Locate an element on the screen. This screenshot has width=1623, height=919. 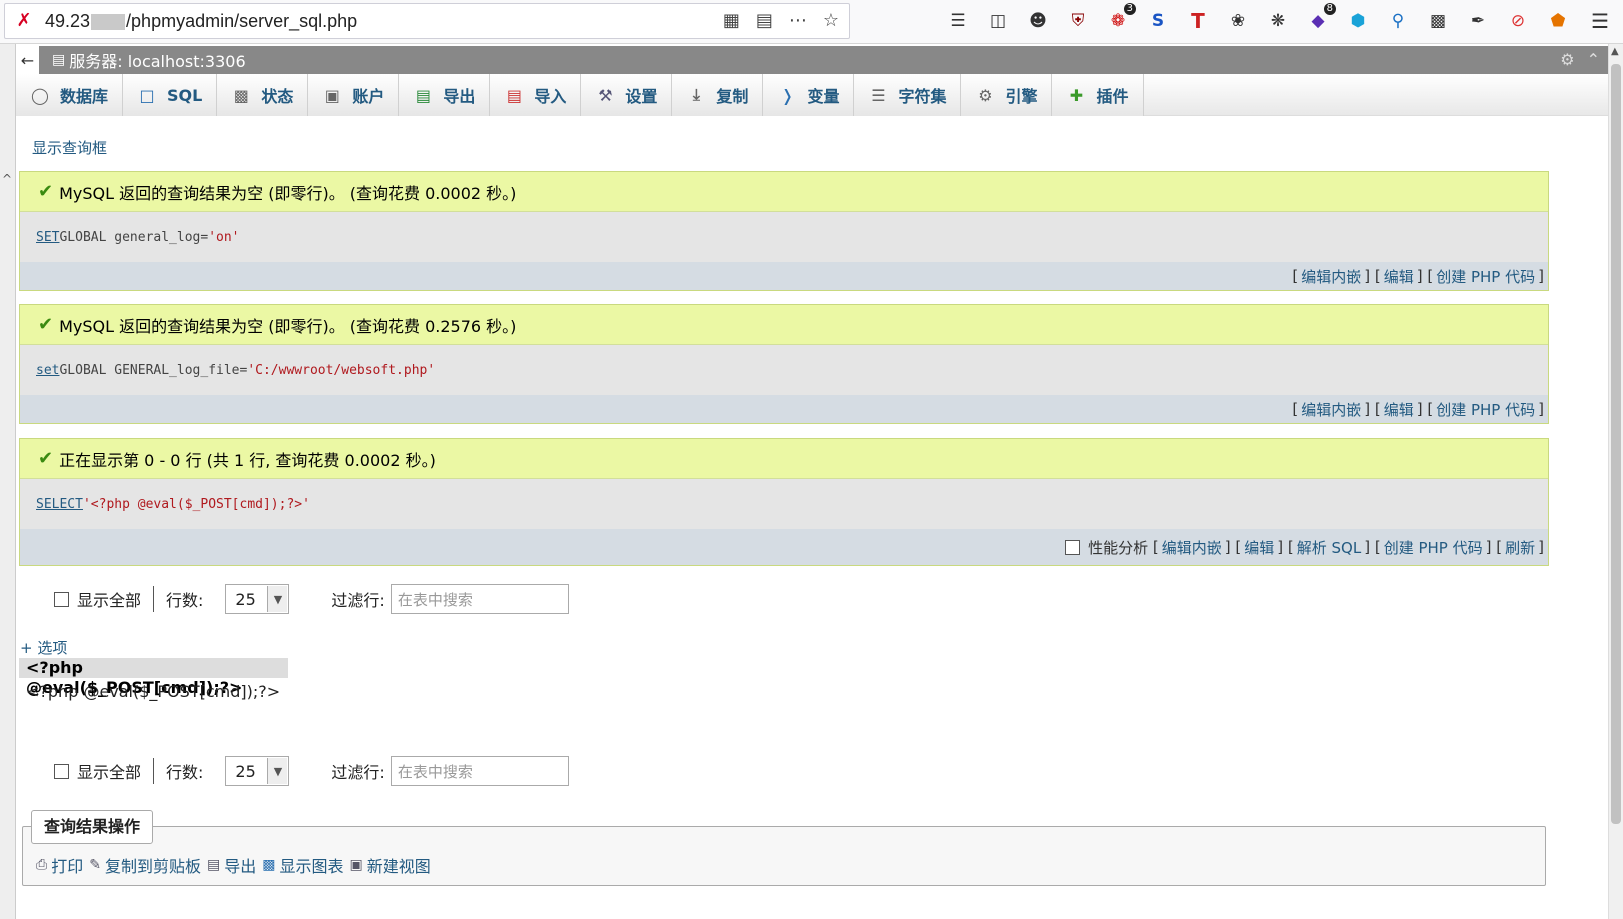
create-view-button: ▣ 新建视图 is located at coordinates (389, 865).